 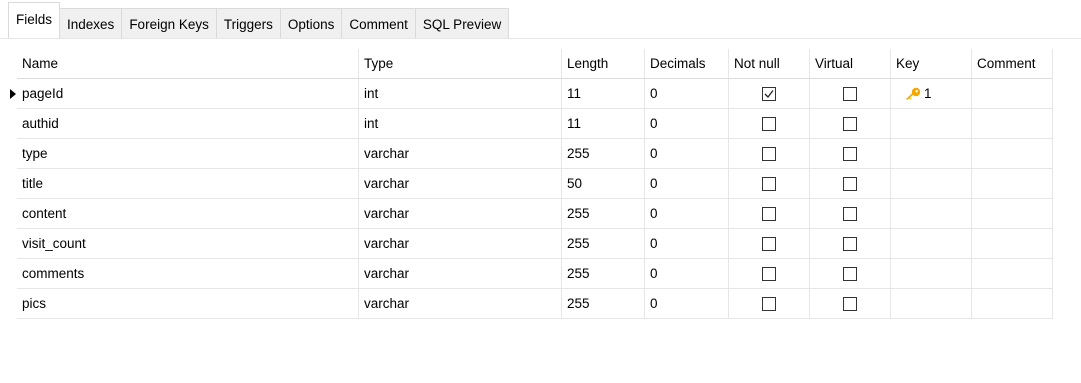 I want to click on cell-name: type, so click(x=188, y=154).